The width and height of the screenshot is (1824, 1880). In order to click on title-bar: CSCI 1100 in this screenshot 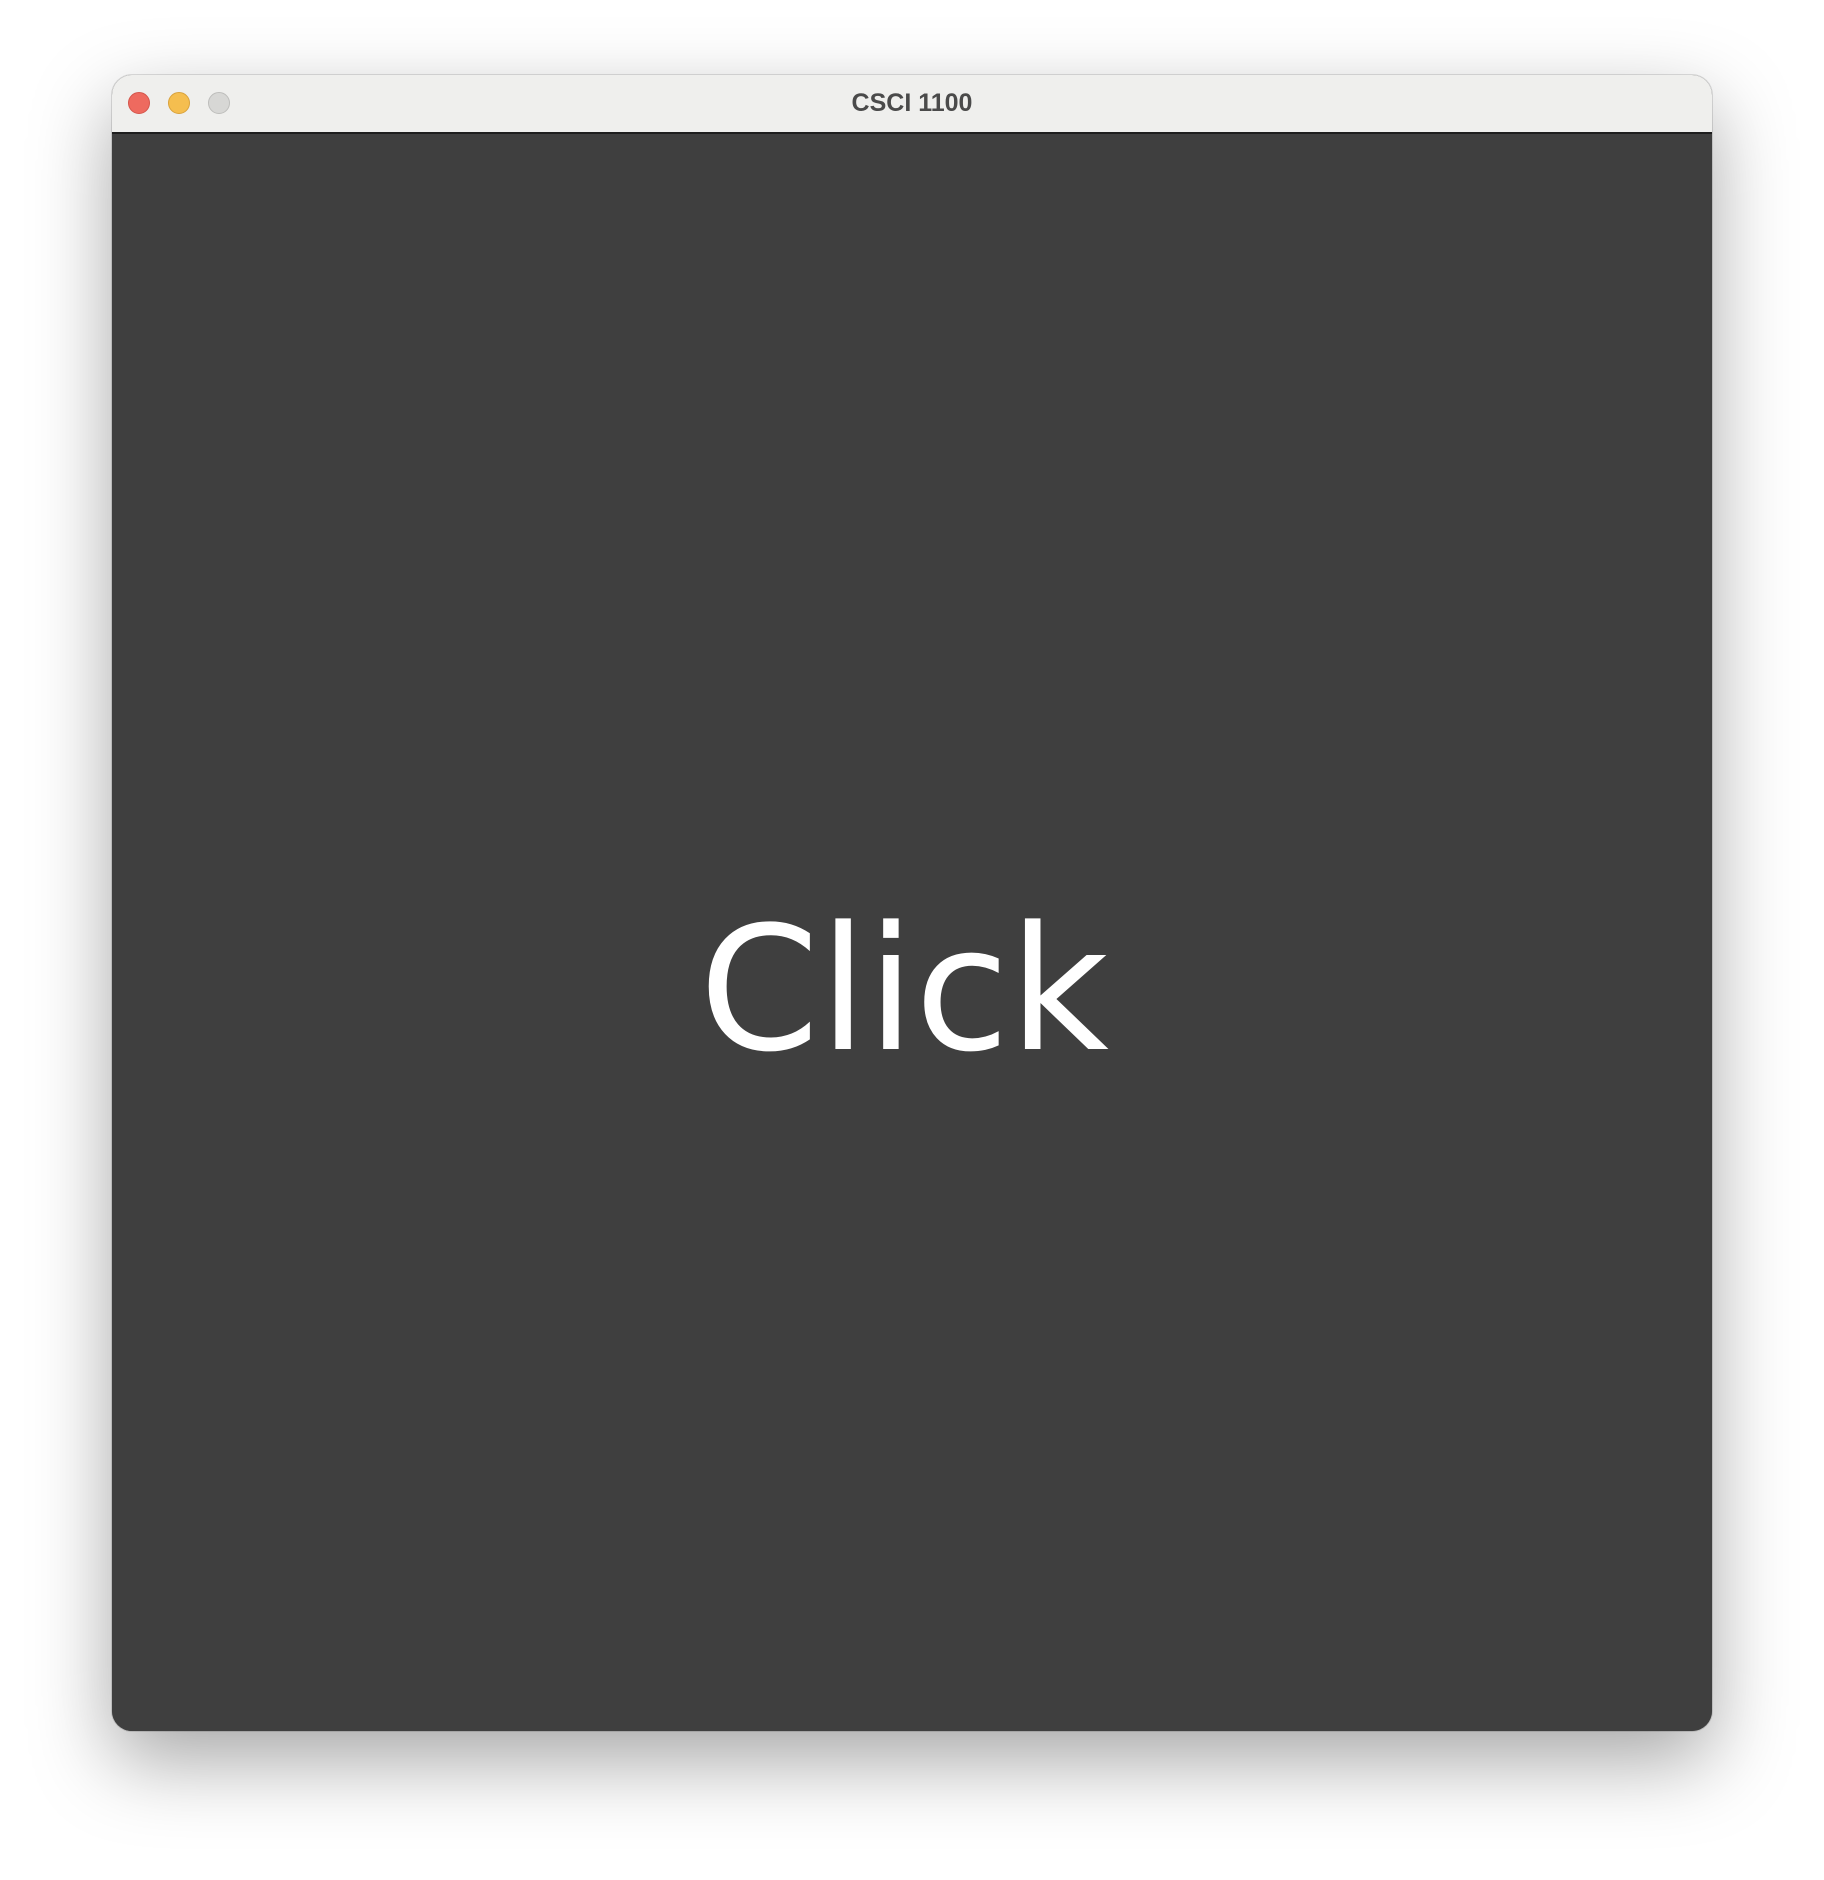, I will do `click(912, 104)`.